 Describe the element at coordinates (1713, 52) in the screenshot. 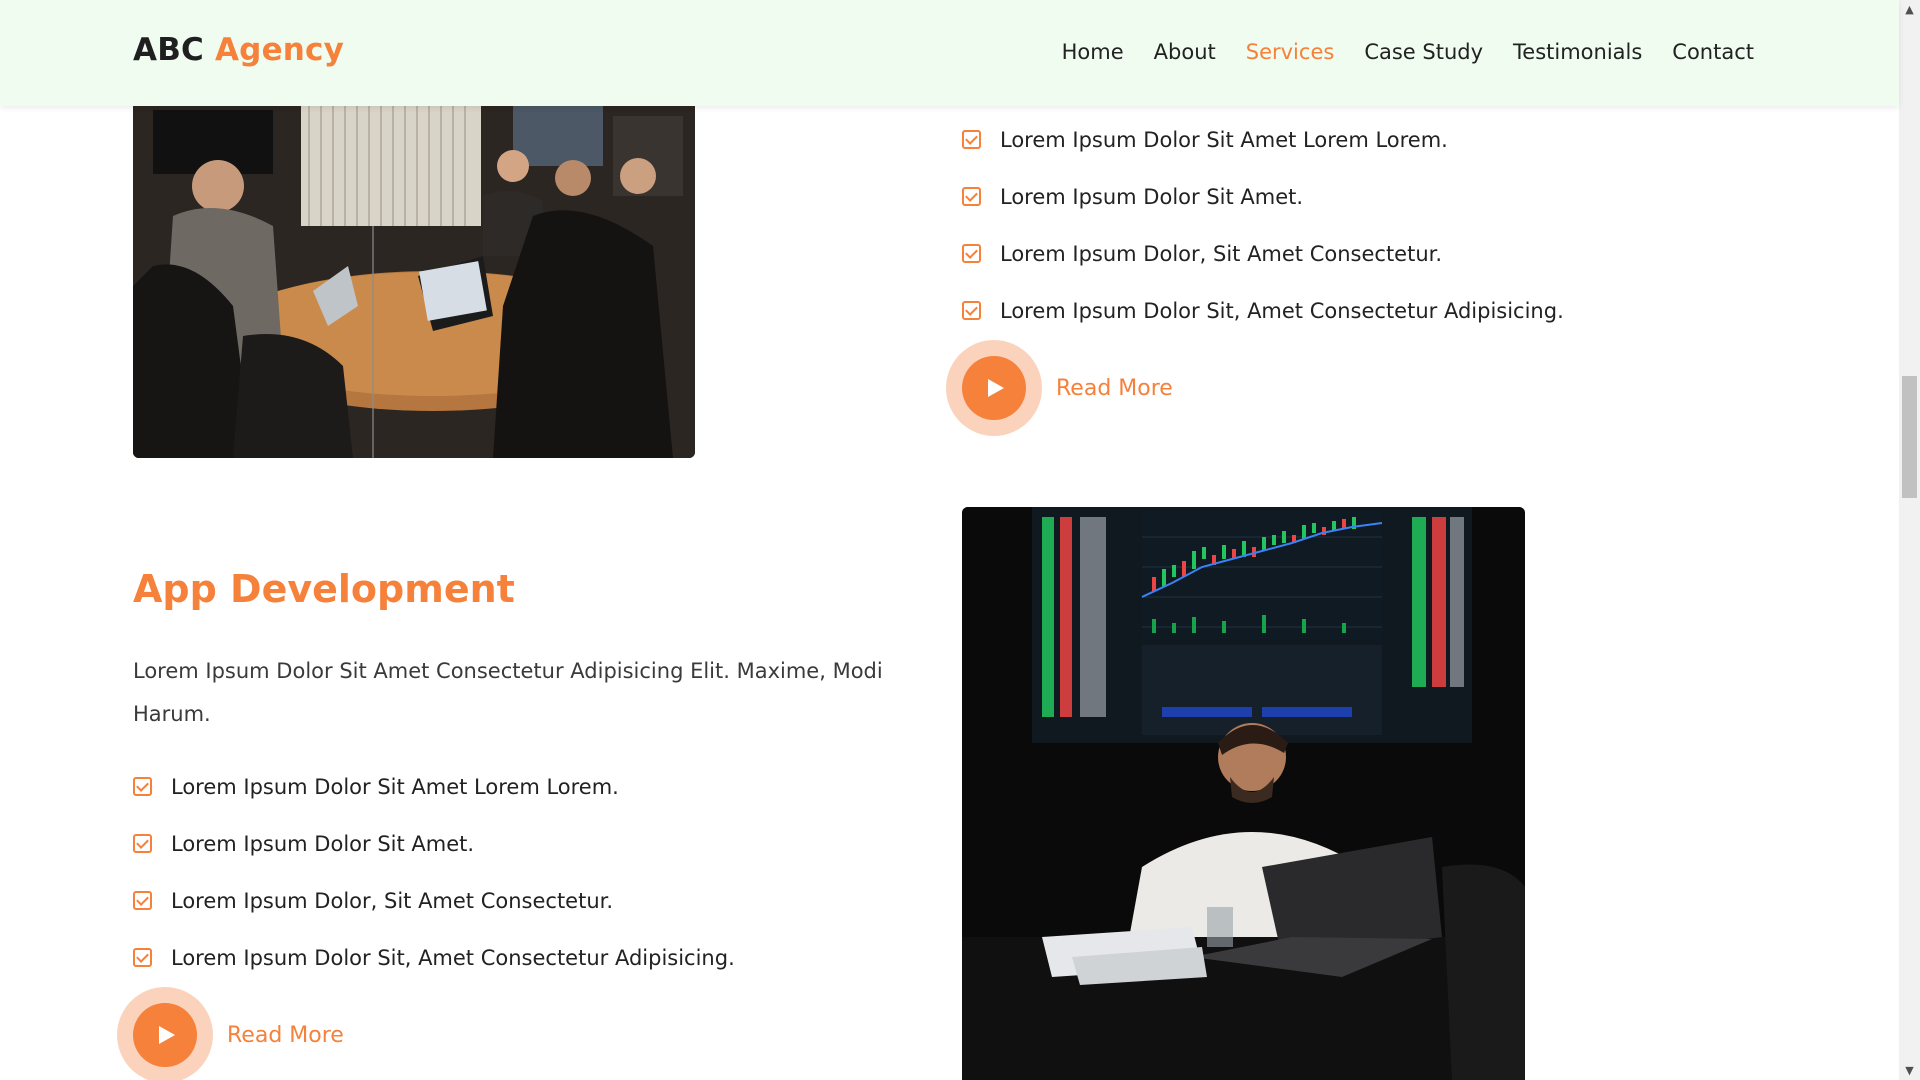

I see `nav-contact: Contact` at that location.